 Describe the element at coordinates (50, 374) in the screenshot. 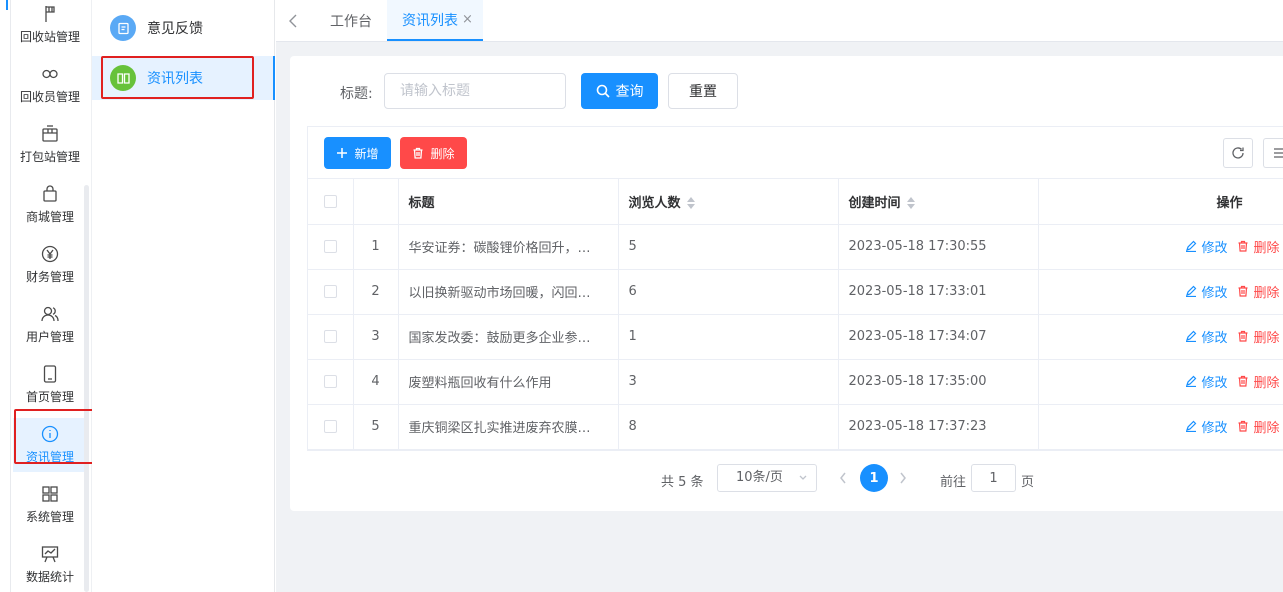

I see `tablet-icon` at that location.